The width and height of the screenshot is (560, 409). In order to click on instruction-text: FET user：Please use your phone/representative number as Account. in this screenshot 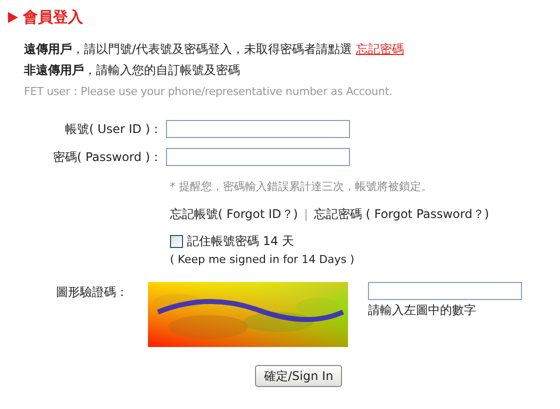, I will do `click(209, 92)`.